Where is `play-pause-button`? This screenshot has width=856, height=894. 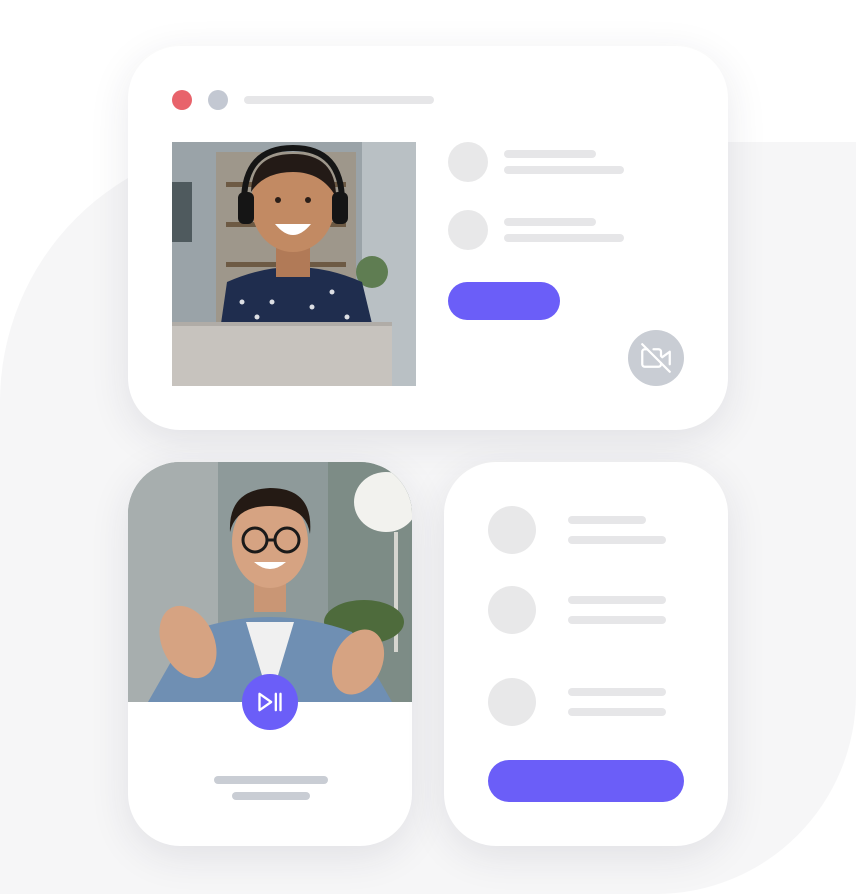
play-pause-button is located at coordinates (270, 702).